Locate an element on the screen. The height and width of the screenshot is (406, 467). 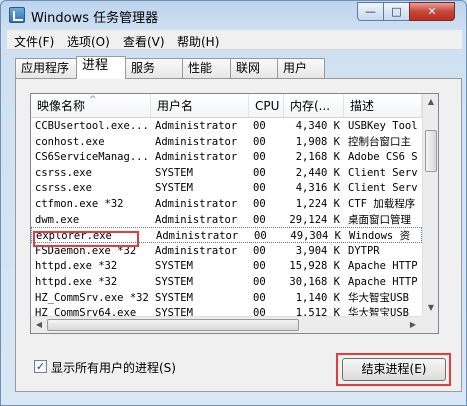
cell-description: 华大智宝USB is located at coordinates (378, 297).